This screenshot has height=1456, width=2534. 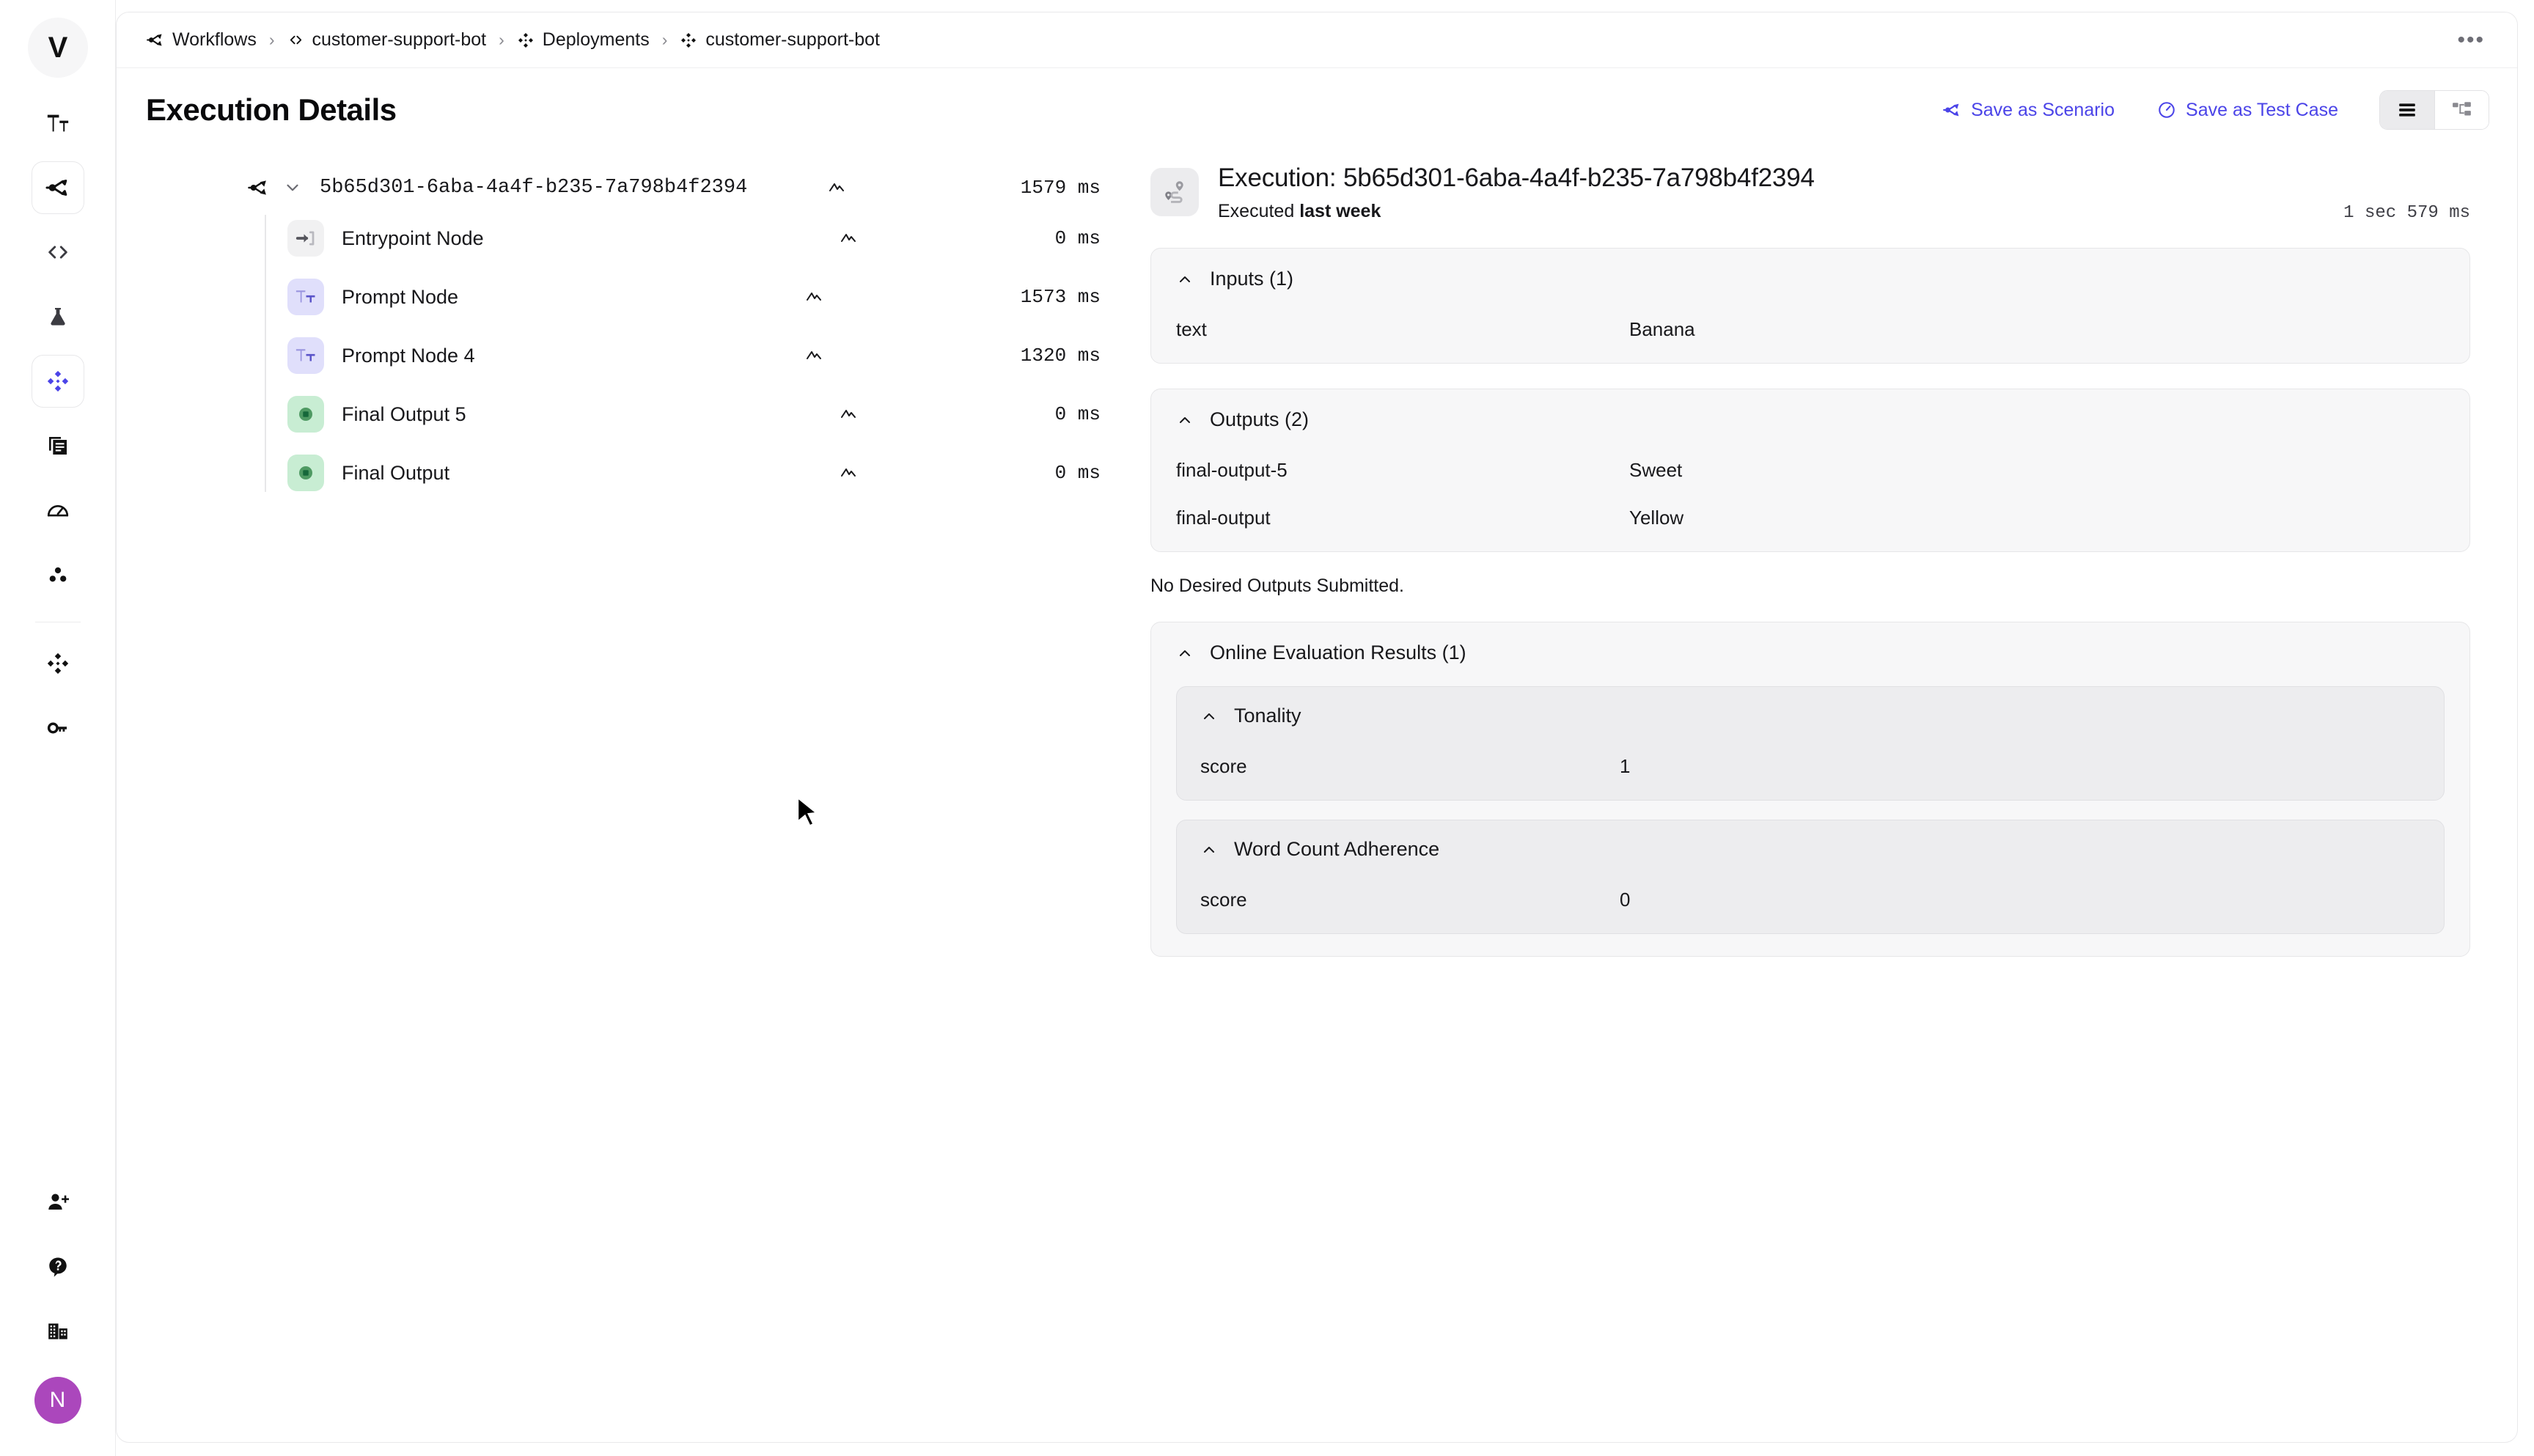 What do you see at coordinates (1810, 329) in the screenshot?
I see `inputs-row: text Banana` at bounding box center [1810, 329].